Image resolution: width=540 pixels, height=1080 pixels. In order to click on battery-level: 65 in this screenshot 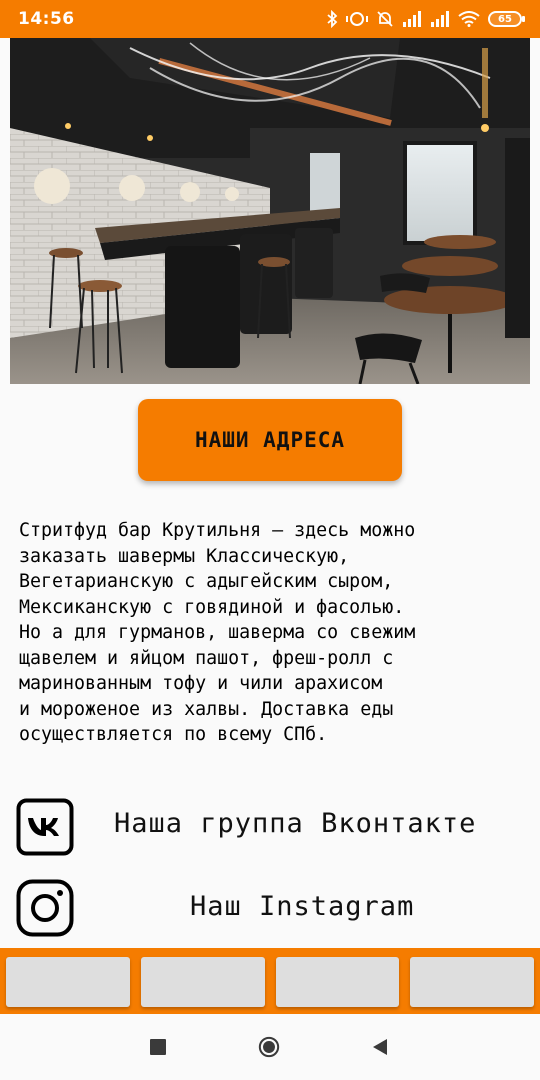, I will do `click(505, 19)`.